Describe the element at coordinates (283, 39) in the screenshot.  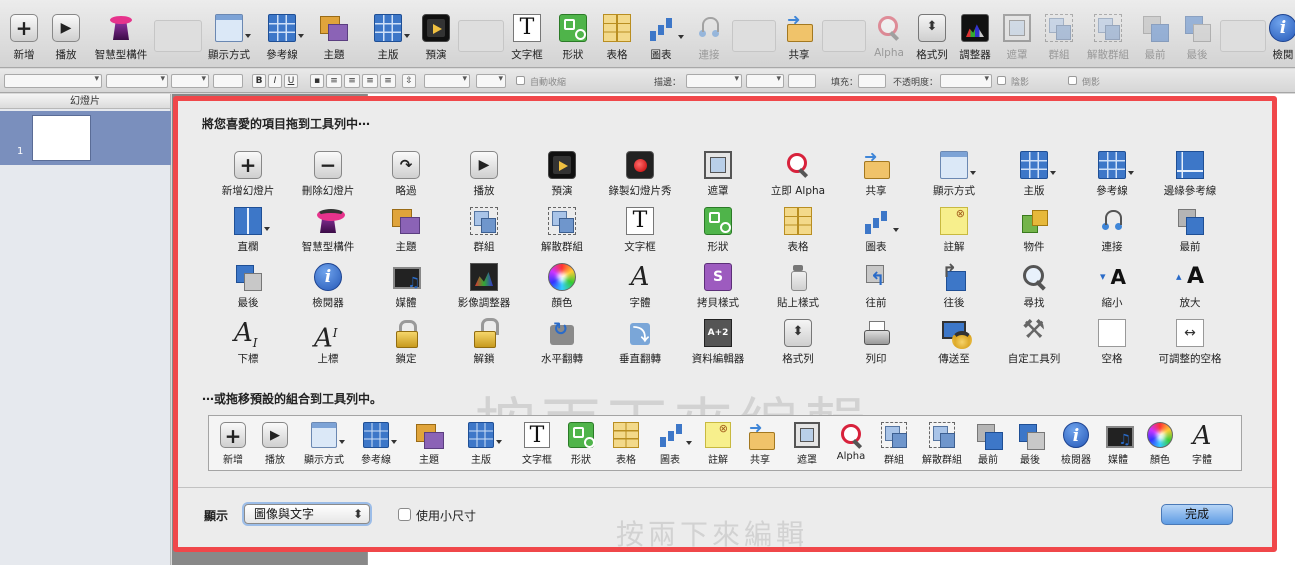
I see `toolbar-guides-button: 參考線` at that location.